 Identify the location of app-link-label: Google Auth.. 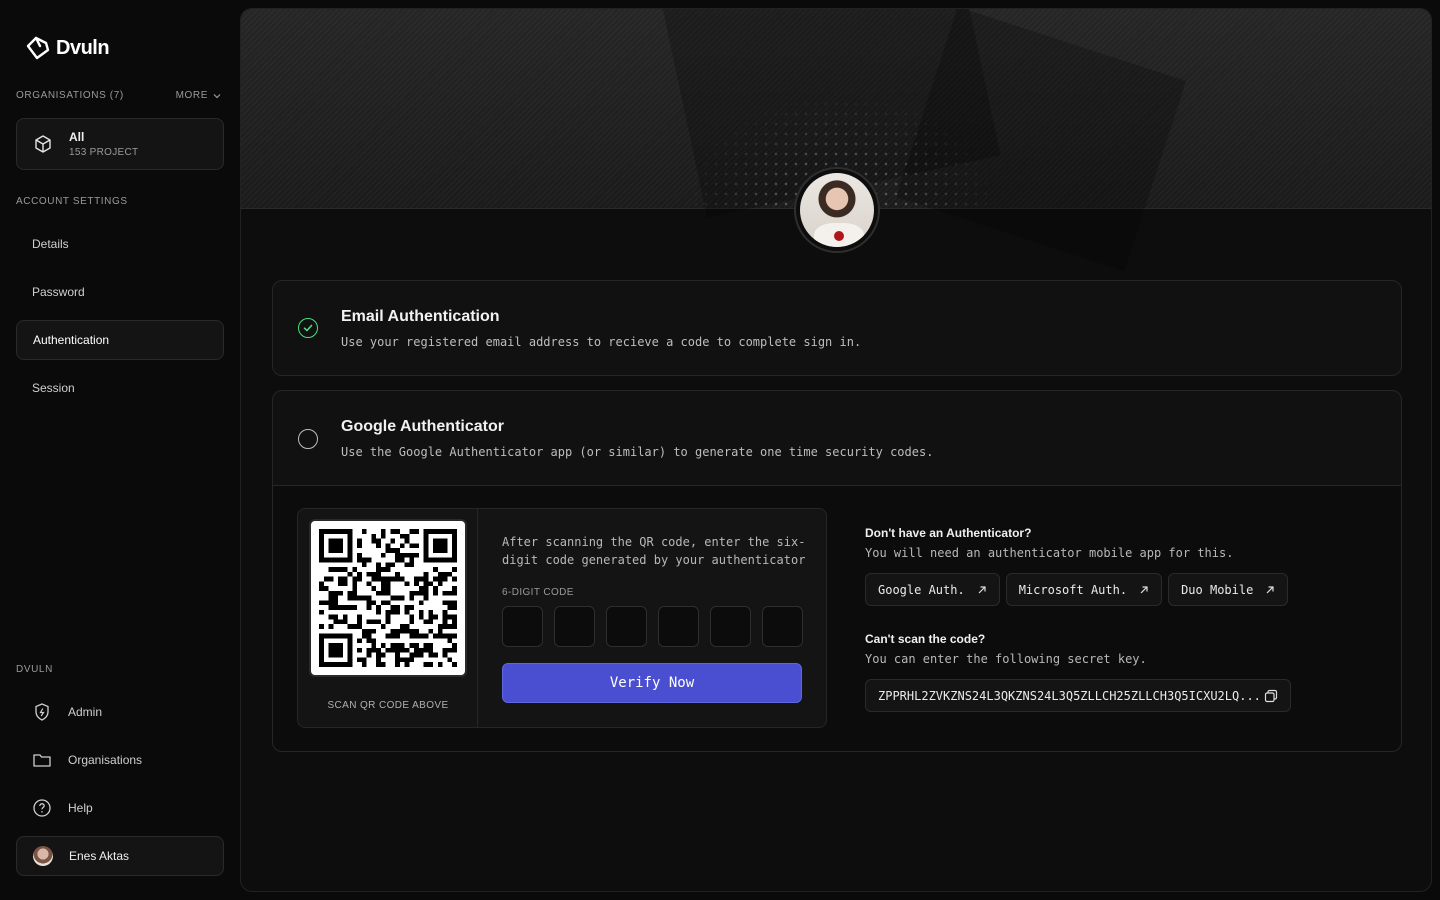
(921, 589).